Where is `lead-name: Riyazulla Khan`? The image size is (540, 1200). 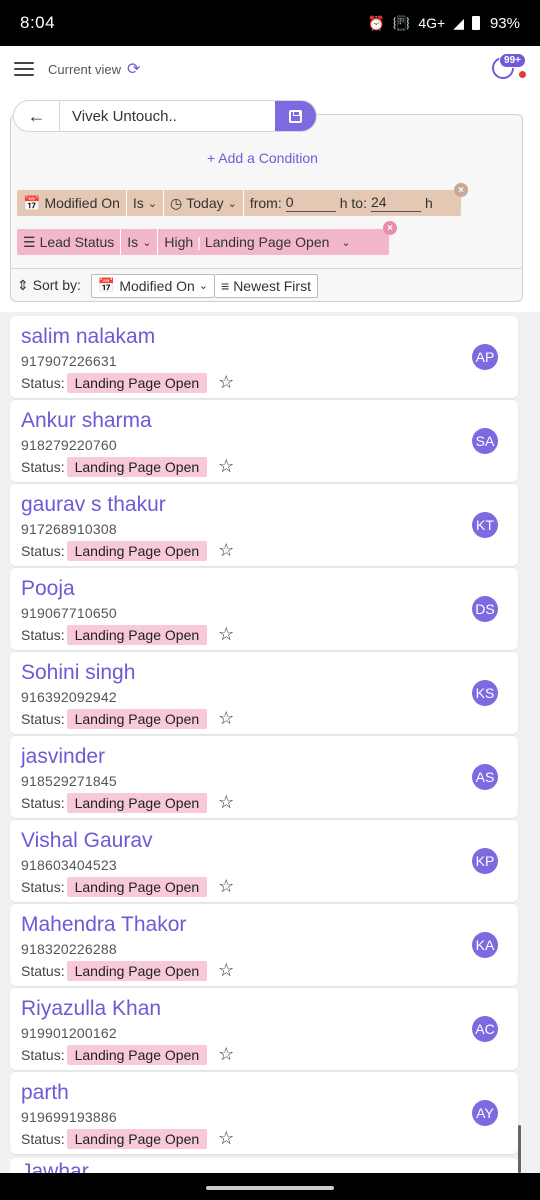 lead-name: Riyazulla Khan is located at coordinates (91, 1009).